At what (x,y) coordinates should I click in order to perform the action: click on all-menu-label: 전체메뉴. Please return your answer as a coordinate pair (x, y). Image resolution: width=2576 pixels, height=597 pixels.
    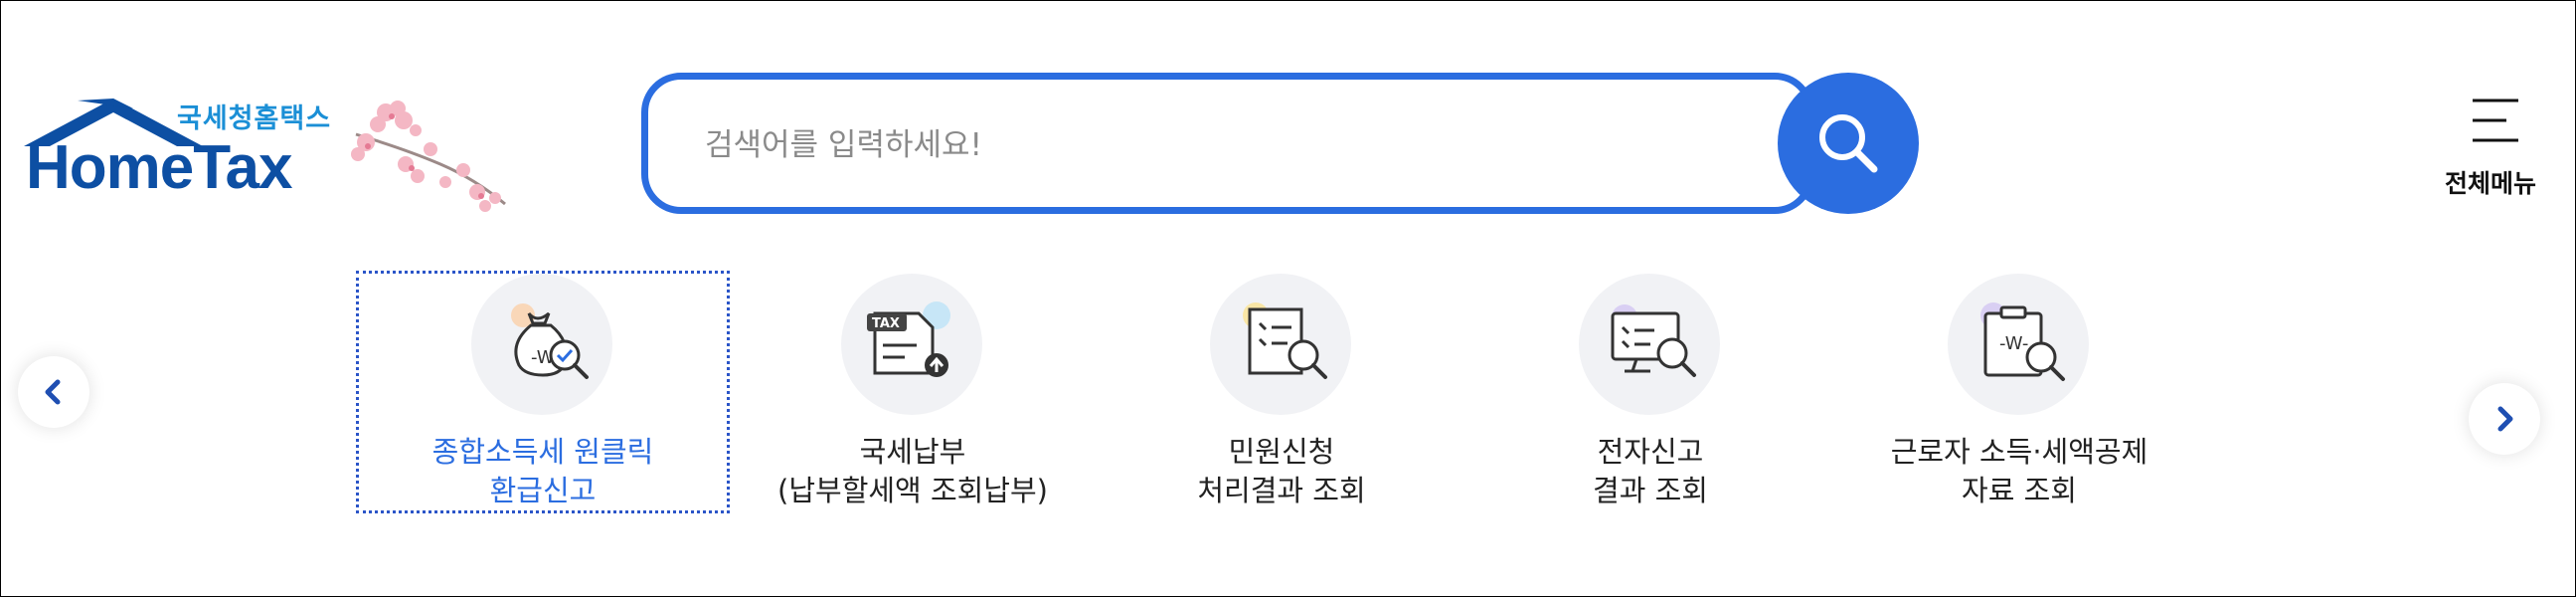
    Looking at the image, I should click on (2490, 183).